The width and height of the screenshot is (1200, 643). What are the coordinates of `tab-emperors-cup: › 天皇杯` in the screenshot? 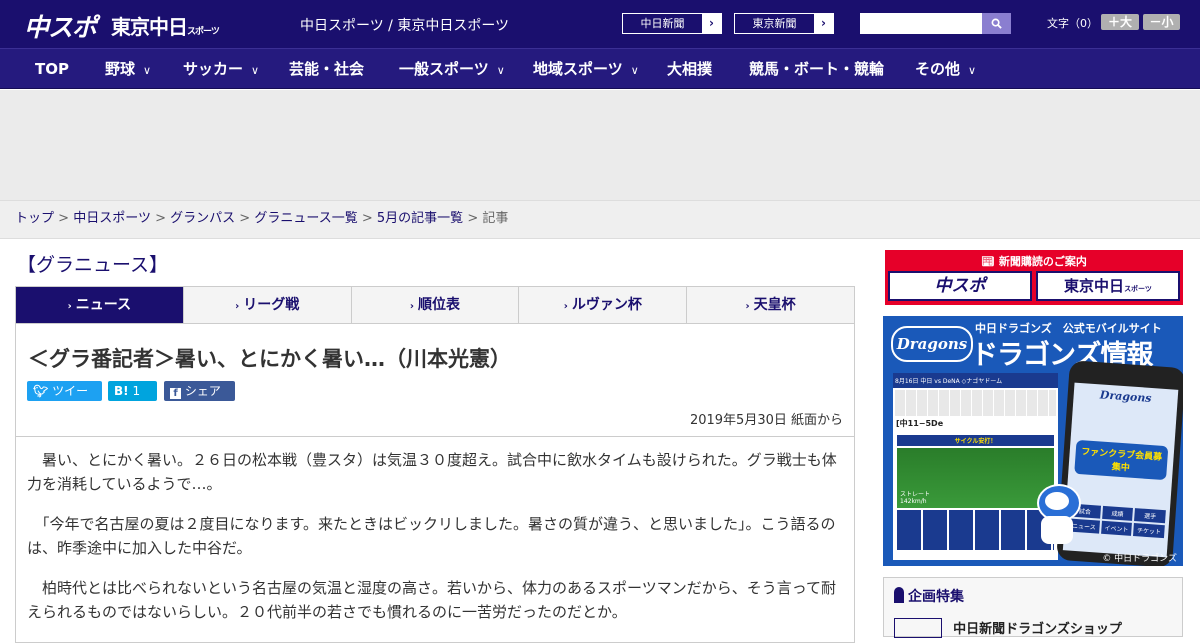 It's located at (770, 305).